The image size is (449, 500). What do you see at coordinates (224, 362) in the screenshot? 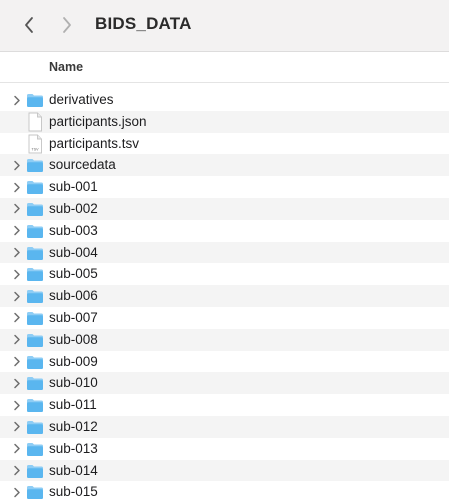
I see `folder-row: sub-009` at bounding box center [224, 362].